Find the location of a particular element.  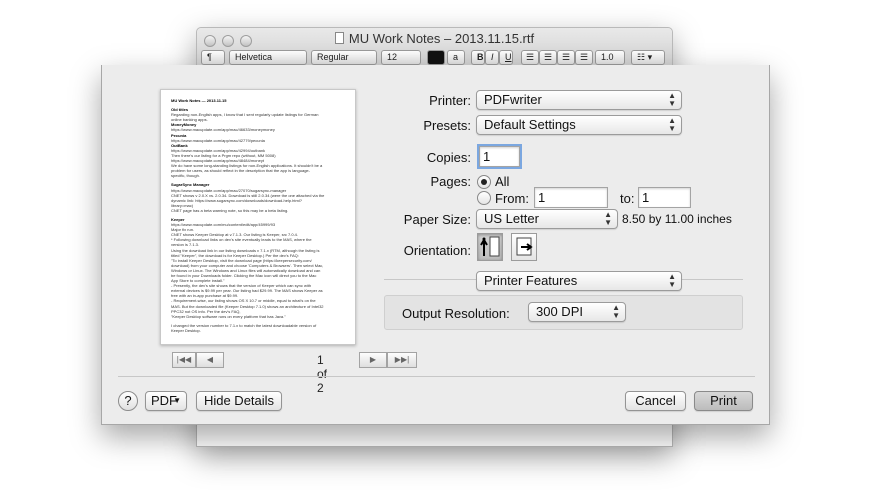

presets-label: Presets: is located at coordinates (447, 125).